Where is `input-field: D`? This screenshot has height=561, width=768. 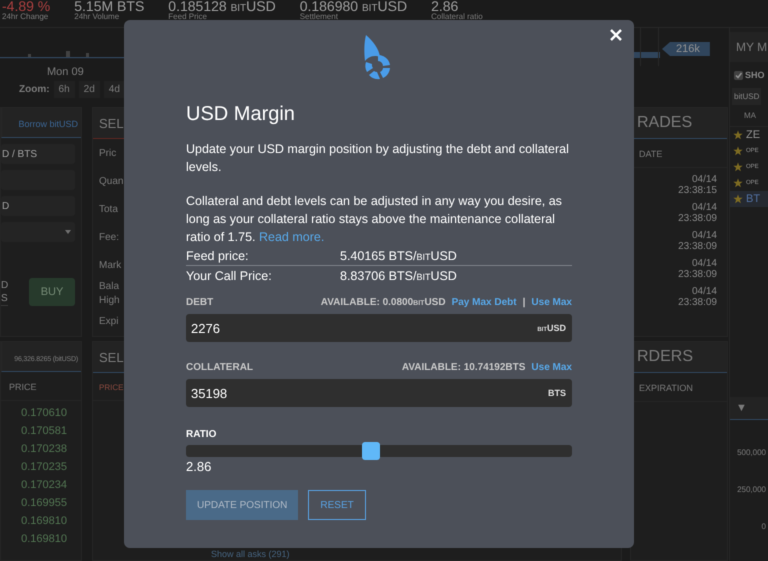
input-field: D is located at coordinates (38, 206).